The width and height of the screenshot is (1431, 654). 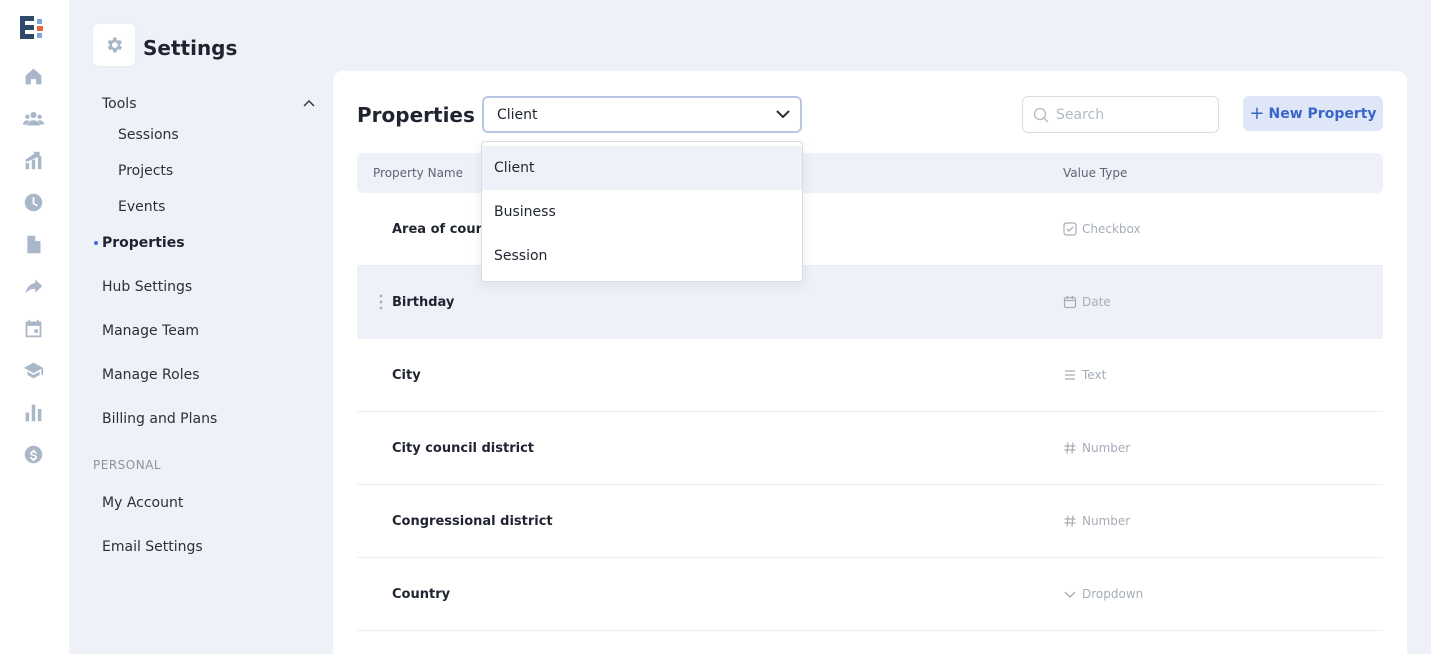 I want to click on app-logo-icon, so click(x=33, y=28).